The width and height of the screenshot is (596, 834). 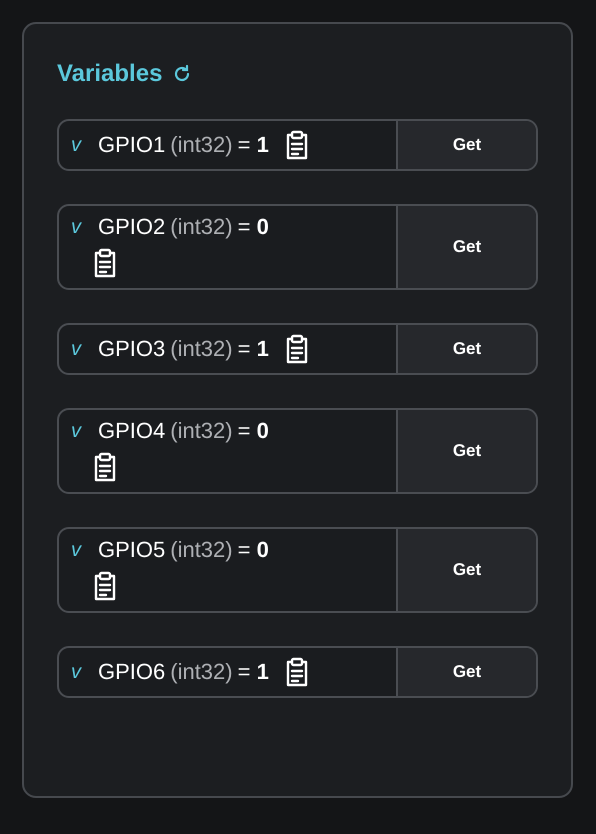 What do you see at coordinates (109, 74) in the screenshot?
I see `panel-title: Variables` at bounding box center [109, 74].